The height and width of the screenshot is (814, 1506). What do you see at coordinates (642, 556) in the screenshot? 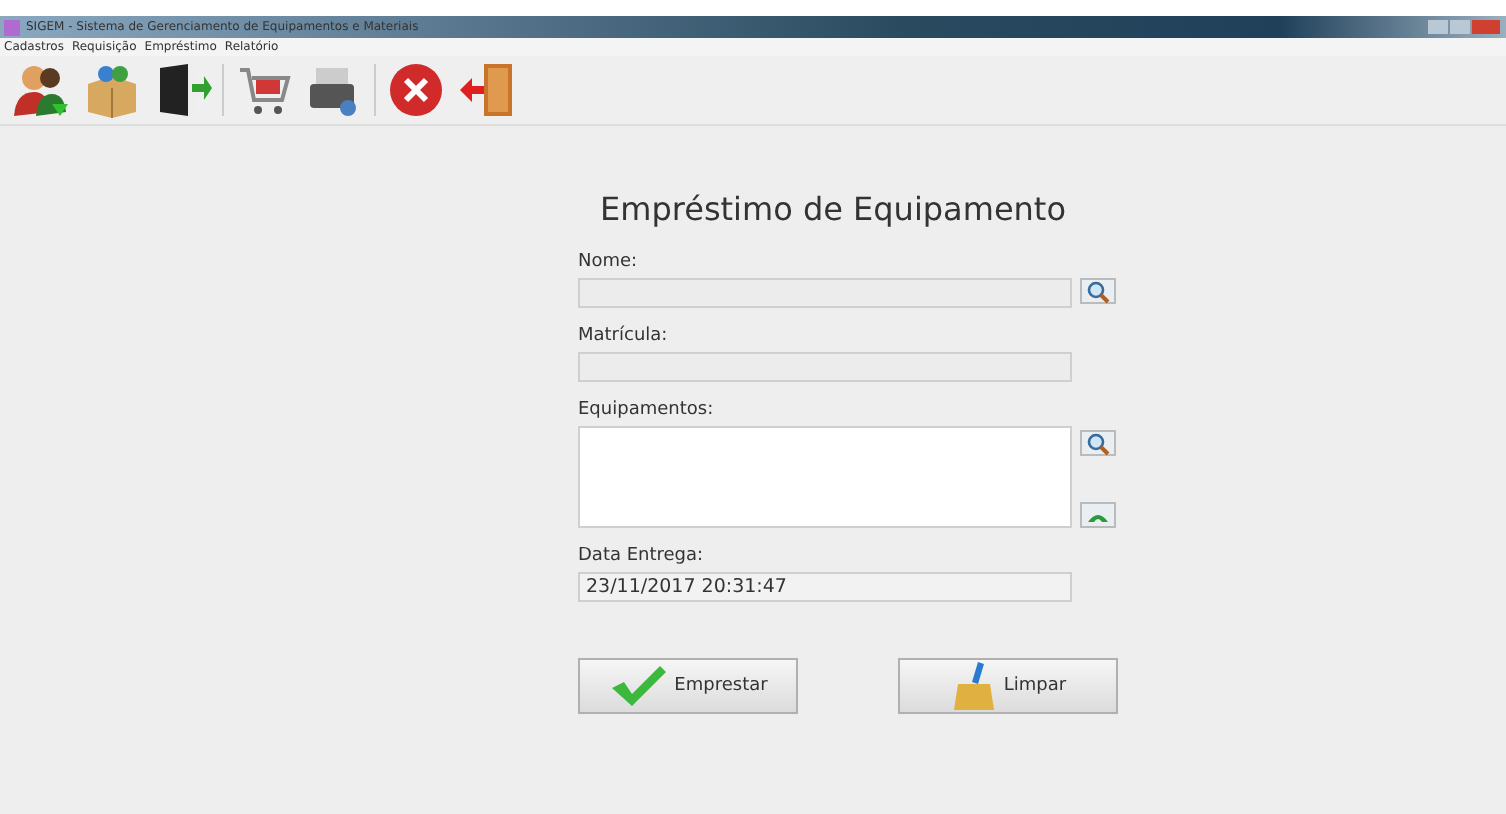
I see `field-label: Data Entrega:` at bounding box center [642, 556].